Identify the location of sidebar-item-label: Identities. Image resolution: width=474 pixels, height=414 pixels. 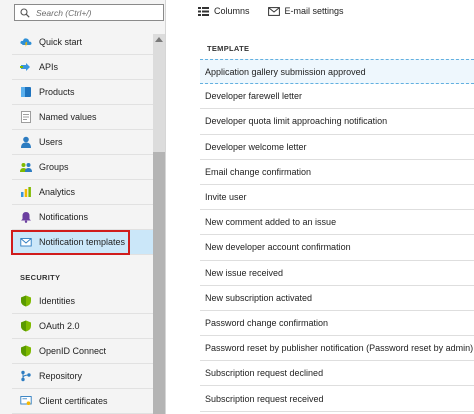
(57, 301).